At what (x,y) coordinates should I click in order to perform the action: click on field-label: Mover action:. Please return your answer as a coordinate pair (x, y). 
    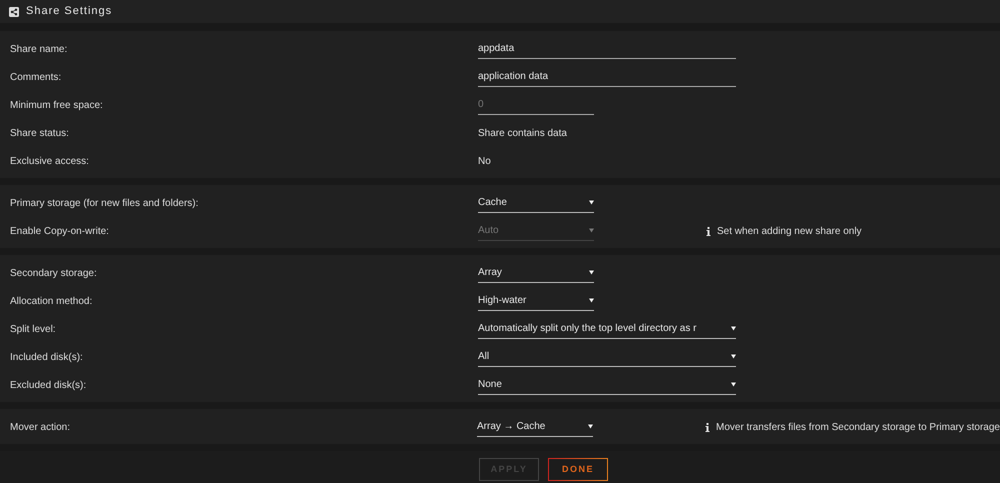
    Looking at the image, I should click on (40, 427).